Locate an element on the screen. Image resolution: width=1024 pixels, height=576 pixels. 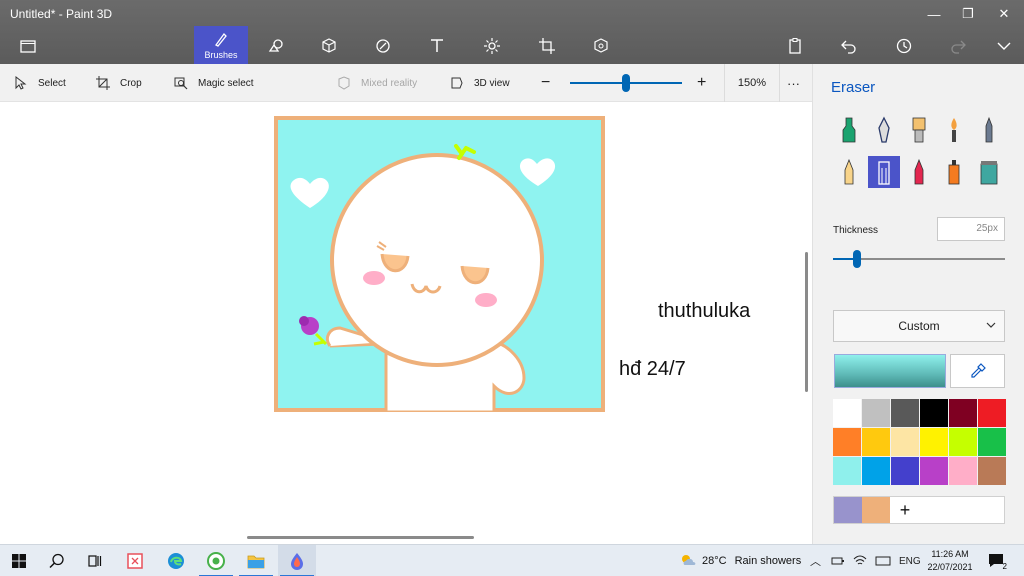
crayon-tool is located at coordinates (919, 172).